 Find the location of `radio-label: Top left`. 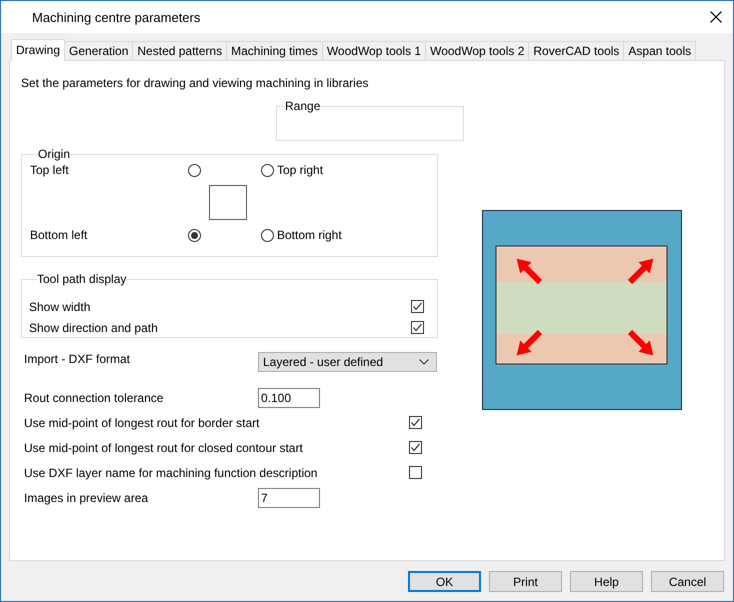

radio-label: Top left is located at coordinates (50, 170).